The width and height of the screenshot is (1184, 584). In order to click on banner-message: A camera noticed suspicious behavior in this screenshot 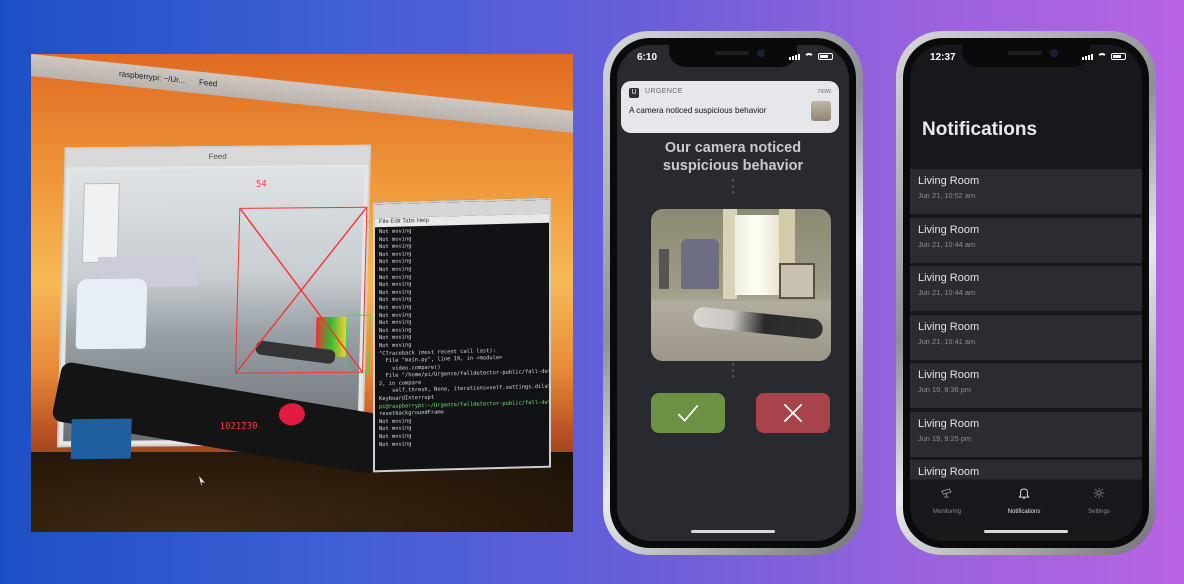, I will do `click(698, 110)`.